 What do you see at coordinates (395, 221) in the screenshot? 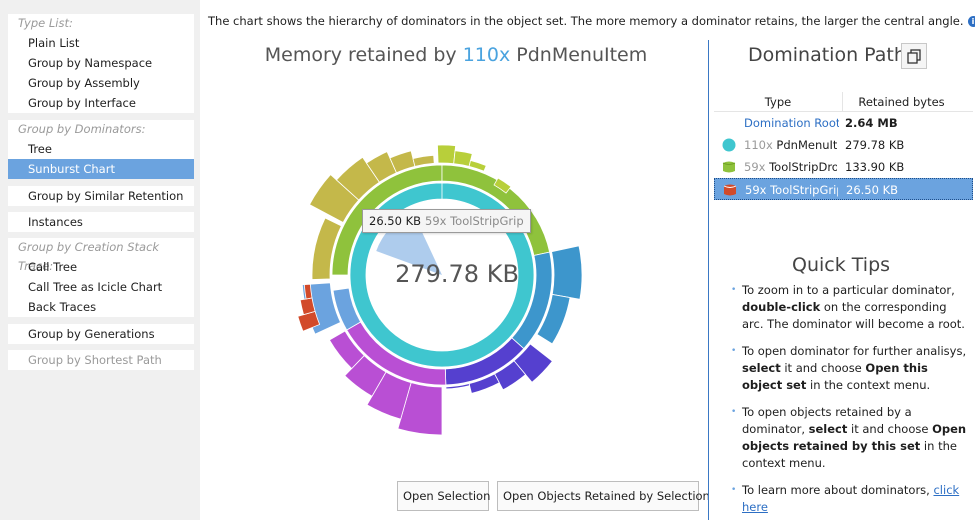
I see `tooltip-value: 26.50 KB` at bounding box center [395, 221].